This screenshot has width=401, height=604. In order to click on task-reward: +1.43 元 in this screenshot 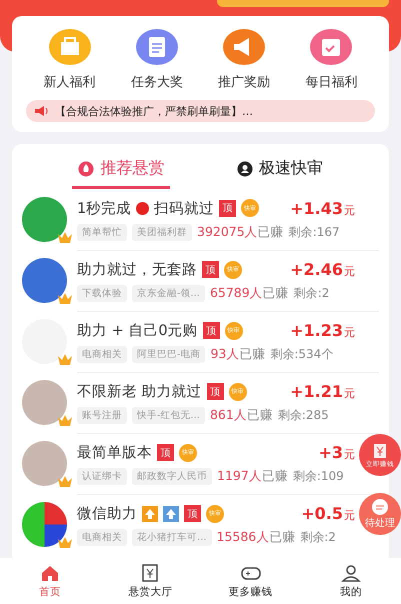, I will do `click(322, 208)`.